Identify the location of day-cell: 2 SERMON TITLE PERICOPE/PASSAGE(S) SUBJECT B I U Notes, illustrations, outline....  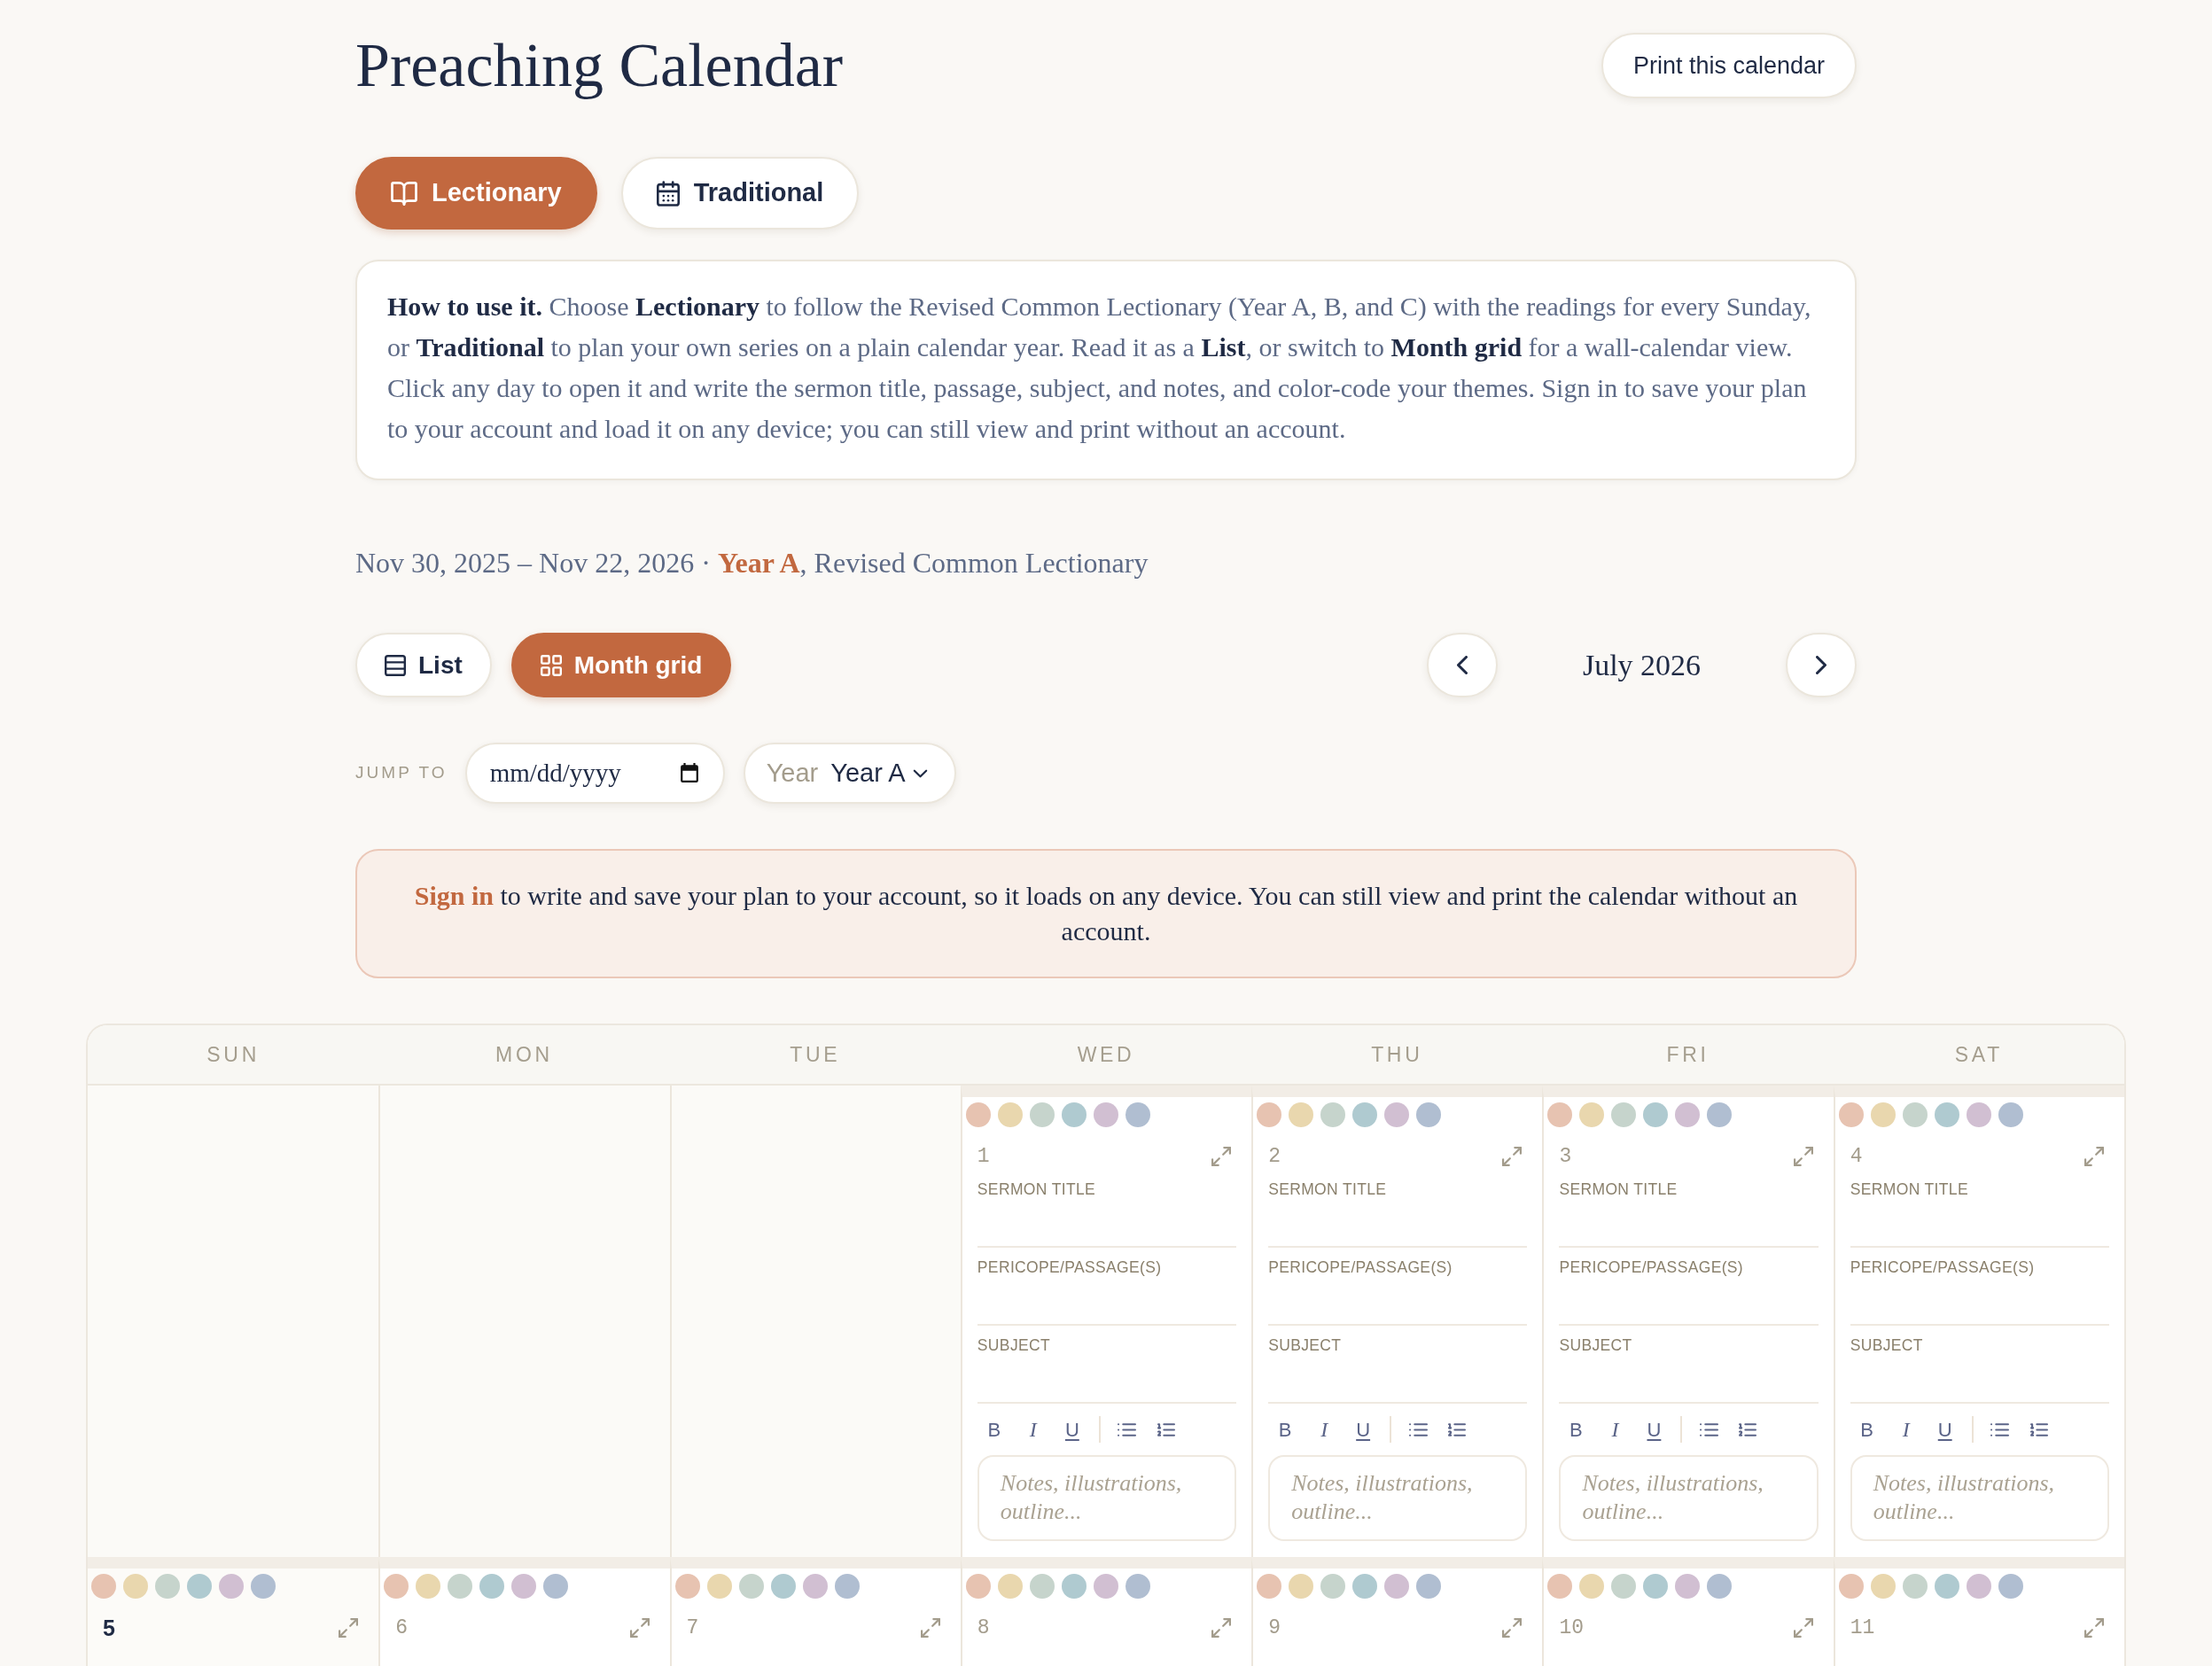
(1397, 1321).